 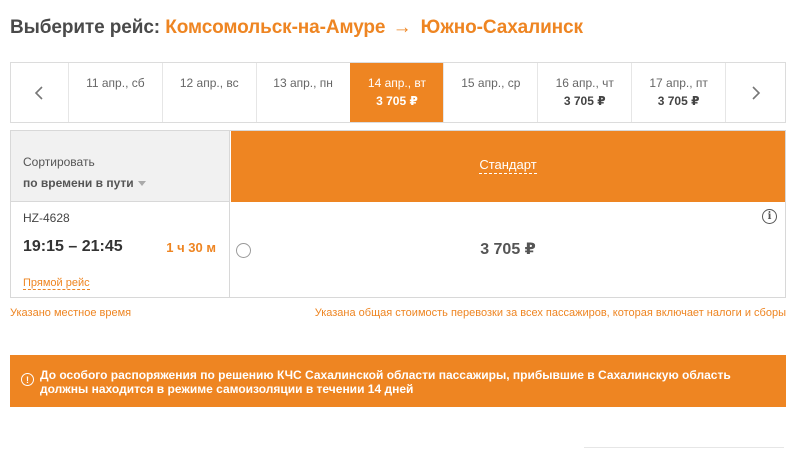 I want to click on date-label: 16 апр., чт, so click(x=584, y=83).